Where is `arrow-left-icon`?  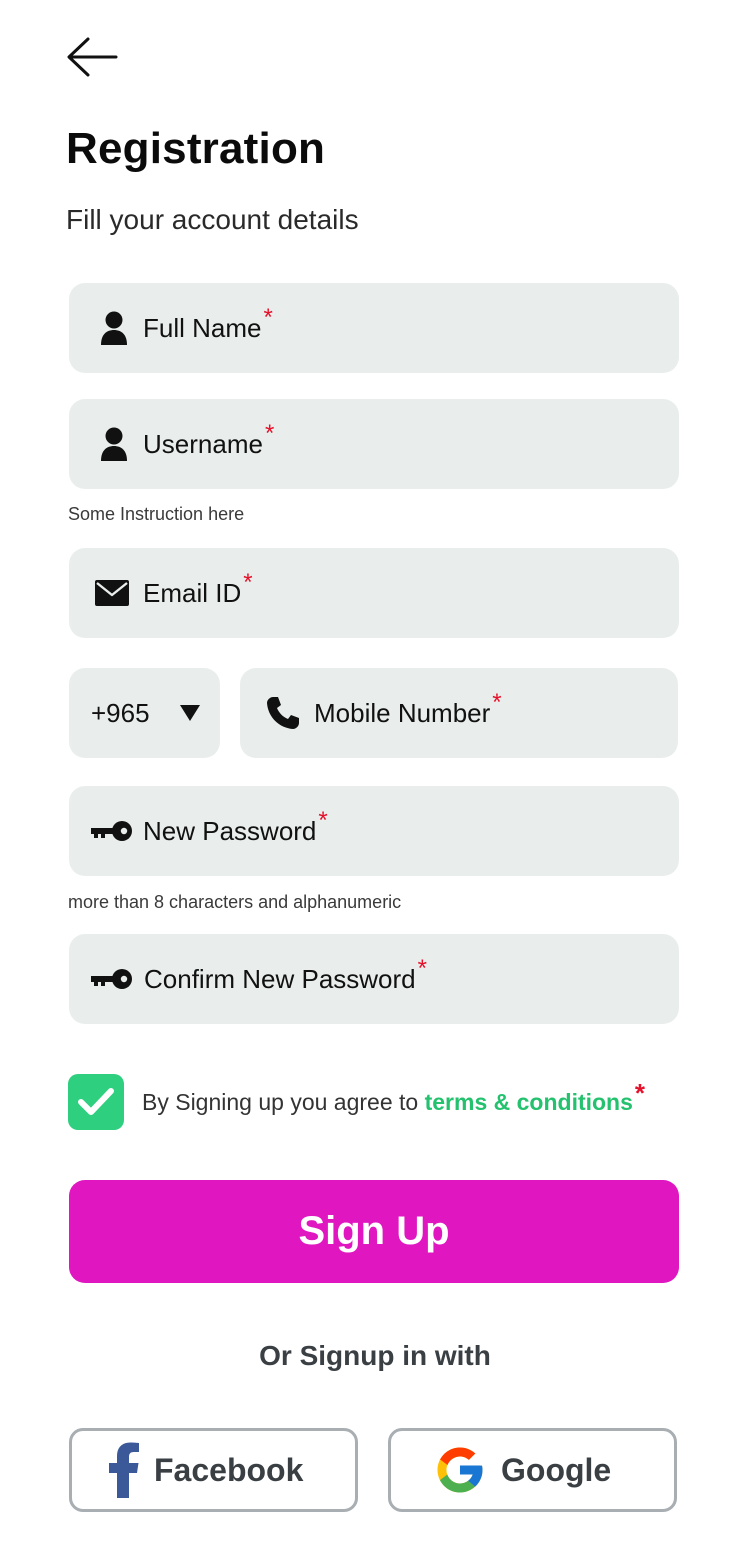
arrow-left-icon is located at coordinates (92, 57).